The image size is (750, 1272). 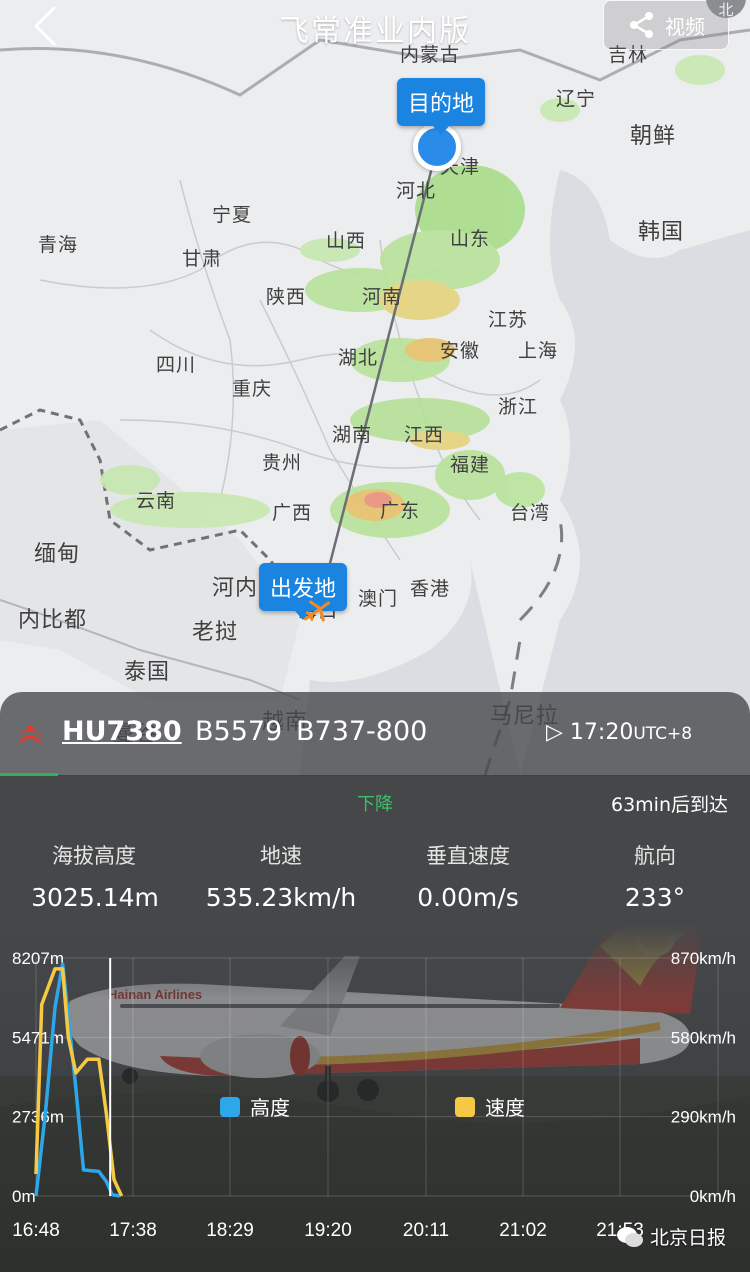 I want to click on play-icon: ▷, so click(x=554, y=732).